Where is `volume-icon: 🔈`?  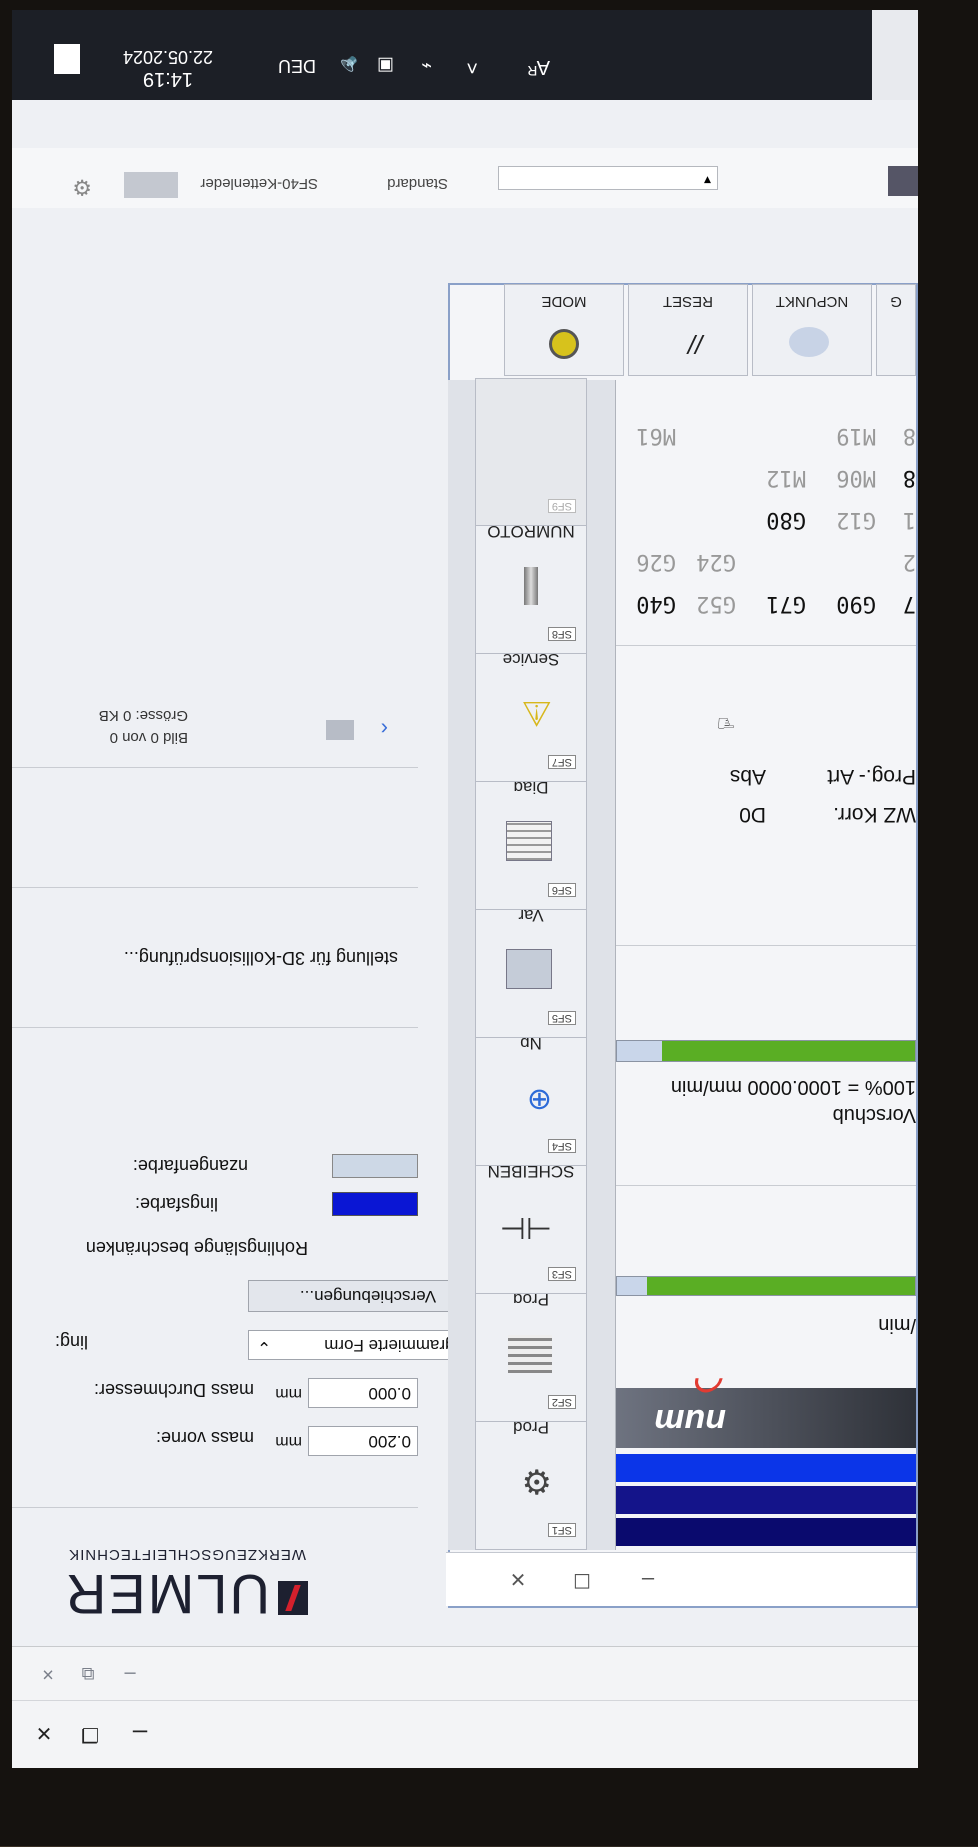 volume-icon: 🔈 is located at coordinates (347, 65).